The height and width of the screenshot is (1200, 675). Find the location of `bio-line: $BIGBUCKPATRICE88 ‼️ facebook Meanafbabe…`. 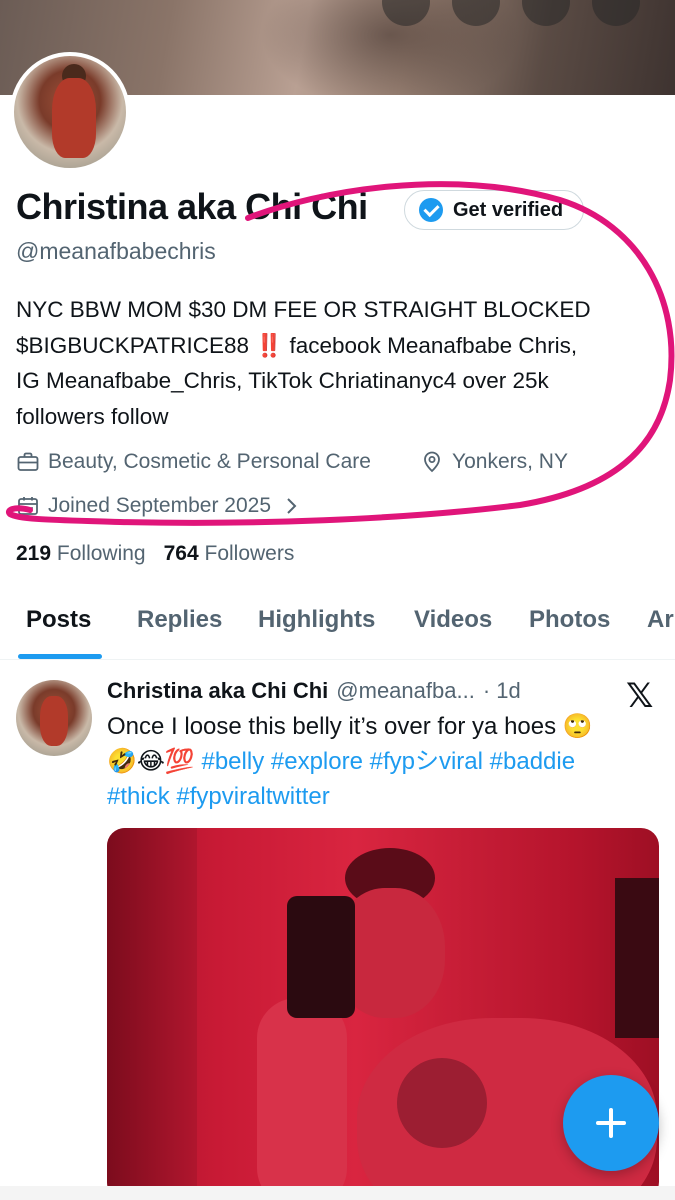

bio-line: $BIGBUCKPATRICE88 ‼️ facebook Meanafbabe… is located at coordinates (297, 345).